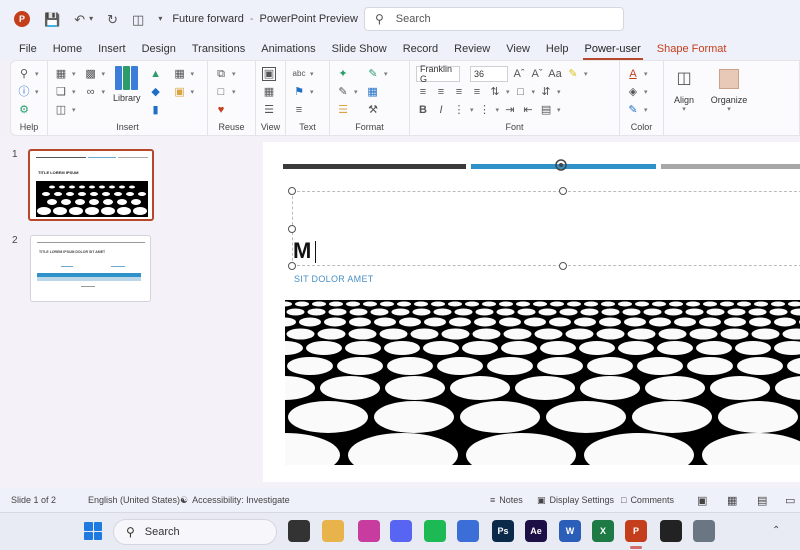 The image size is (800, 550). I want to click on visual-studio-icon, so click(369, 531).